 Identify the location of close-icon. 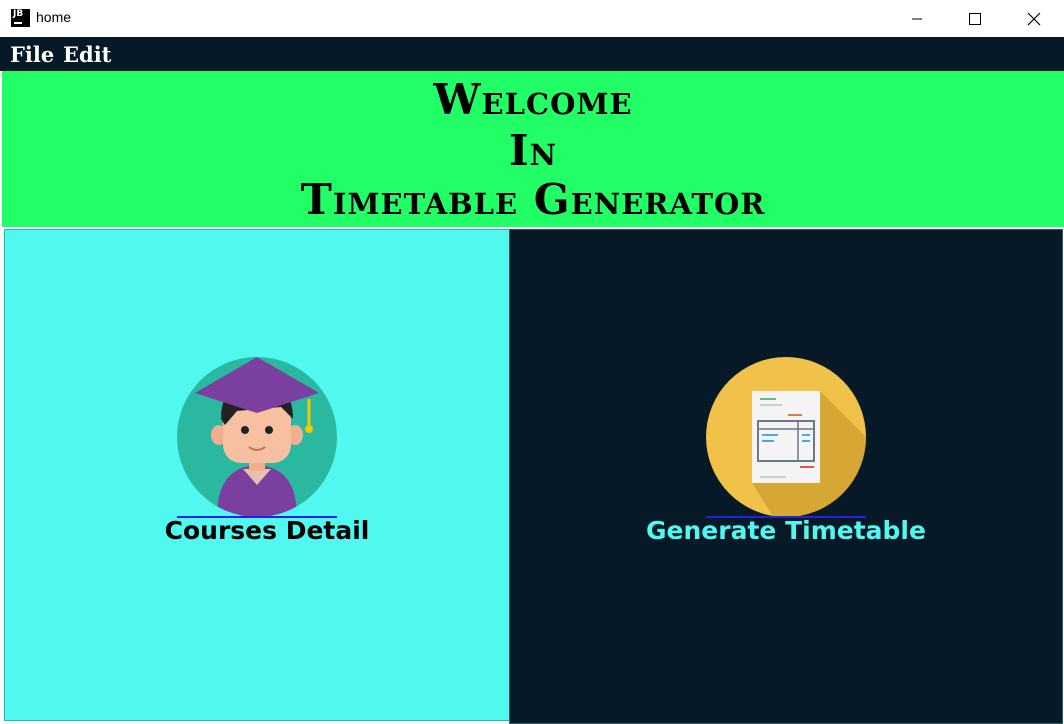
(1034, 18).